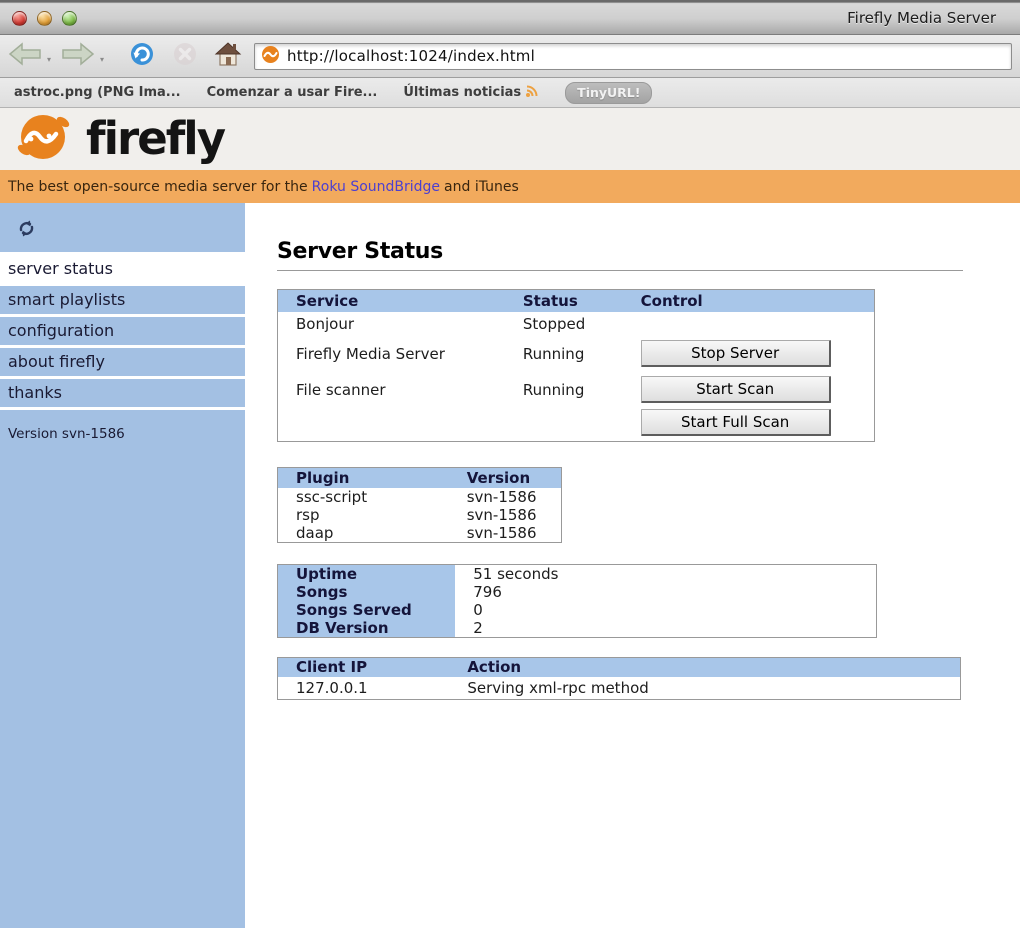  I want to click on table-row: Uptime 51 seconds, so click(577, 573).